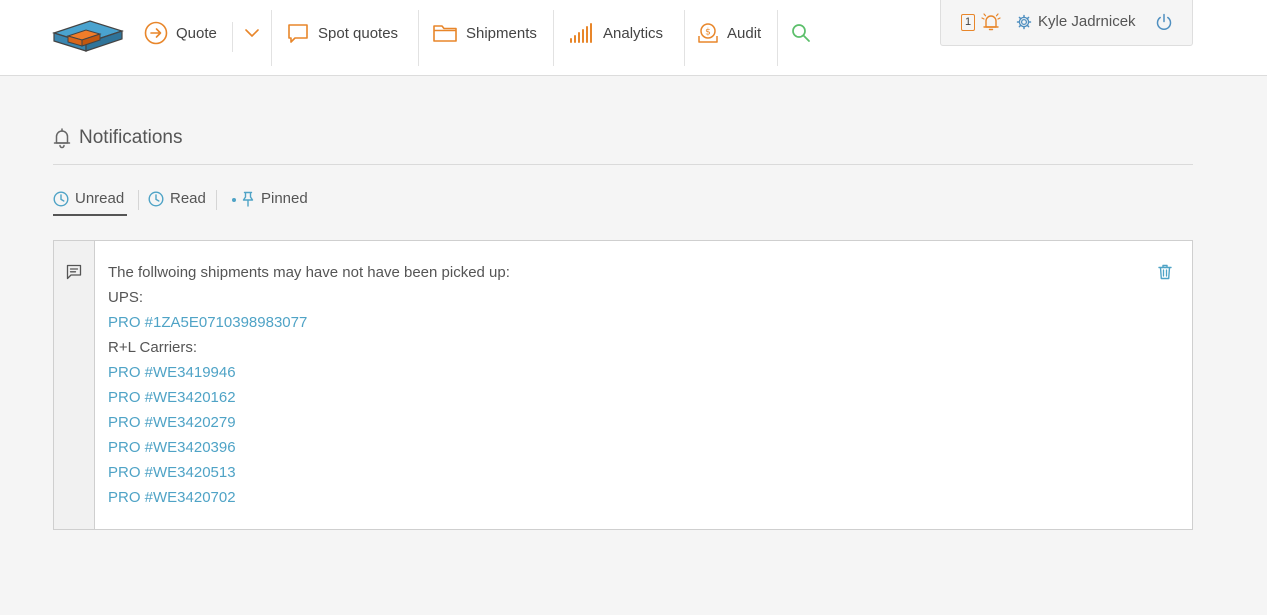  What do you see at coordinates (1165, 272) in the screenshot?
I see `trash-icon` at bounding box center [1165, 272].